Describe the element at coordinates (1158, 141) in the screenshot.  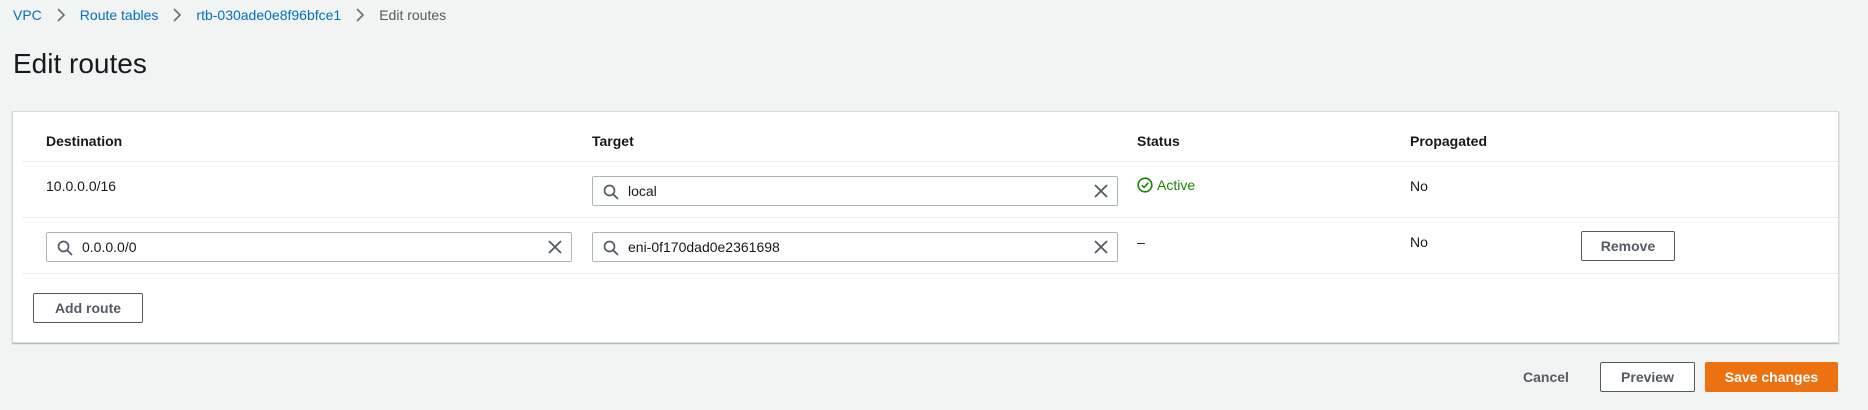
I see `column-header-status: Status` at that location.